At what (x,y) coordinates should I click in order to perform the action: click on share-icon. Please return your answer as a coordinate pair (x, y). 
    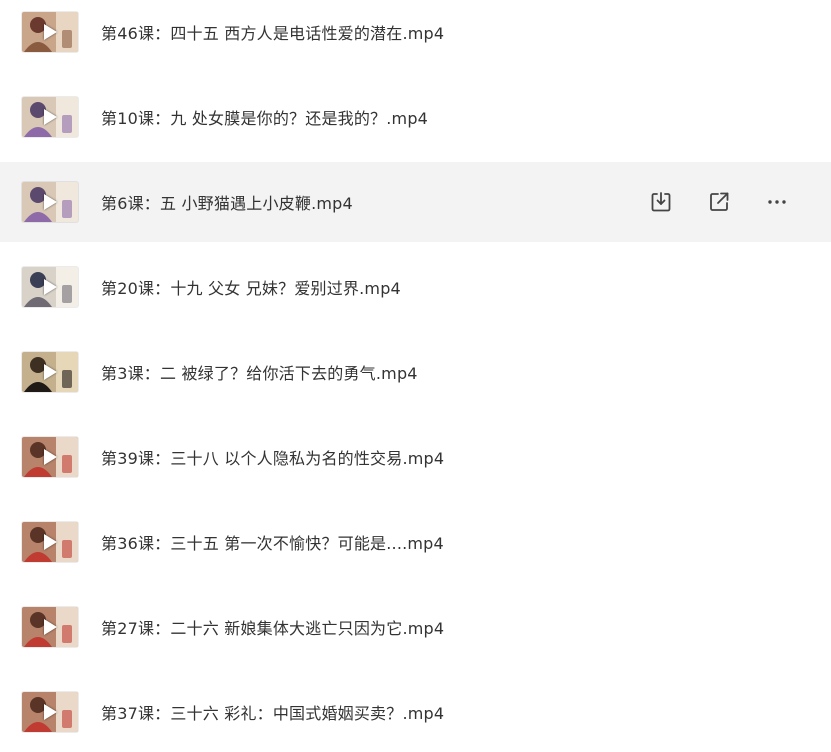
    Looking at the image, I should click on (719, 201).